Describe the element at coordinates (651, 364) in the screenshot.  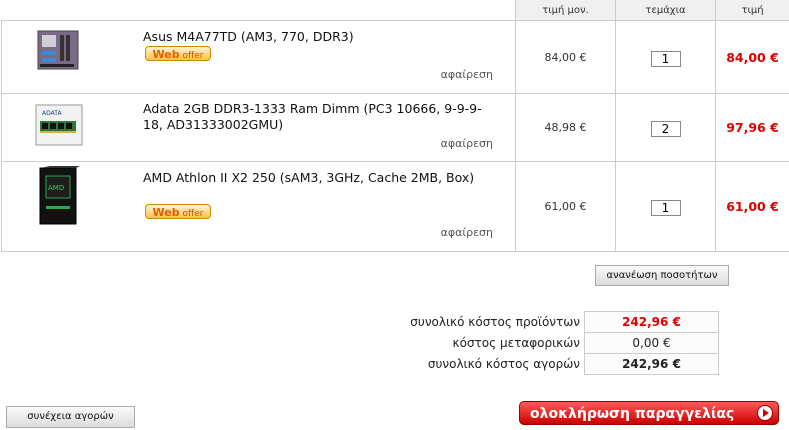
I see `total-cost-value: 242,96 €` at that location.